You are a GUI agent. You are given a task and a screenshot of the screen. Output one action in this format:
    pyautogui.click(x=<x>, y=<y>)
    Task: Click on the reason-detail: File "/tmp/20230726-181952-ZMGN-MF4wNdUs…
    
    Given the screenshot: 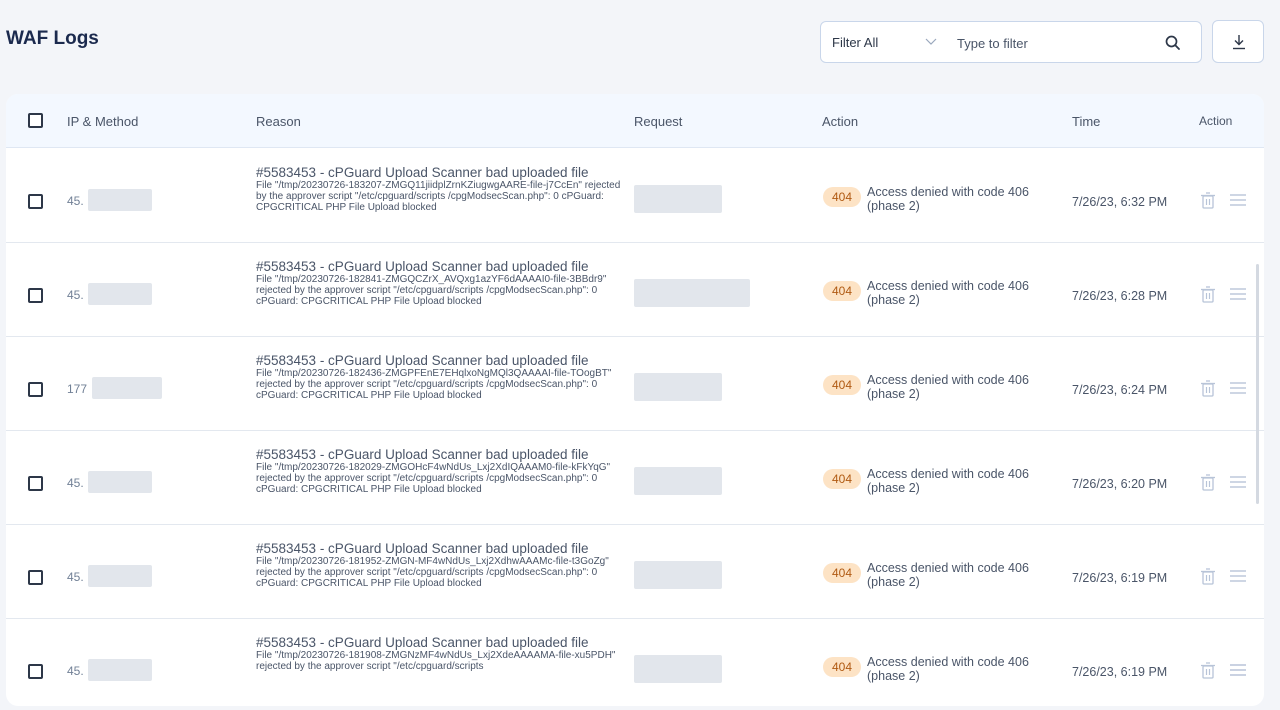 What is the action you would take?
    pyautogui.click(x=432, y=572)
    